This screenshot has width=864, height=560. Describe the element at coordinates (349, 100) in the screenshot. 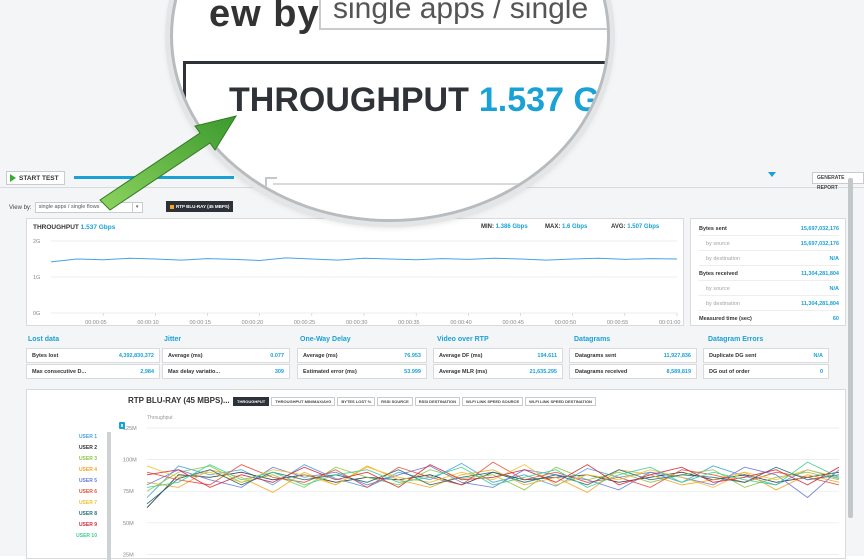

I see `lens-throughput-label: THROUGHPUT` at that location.